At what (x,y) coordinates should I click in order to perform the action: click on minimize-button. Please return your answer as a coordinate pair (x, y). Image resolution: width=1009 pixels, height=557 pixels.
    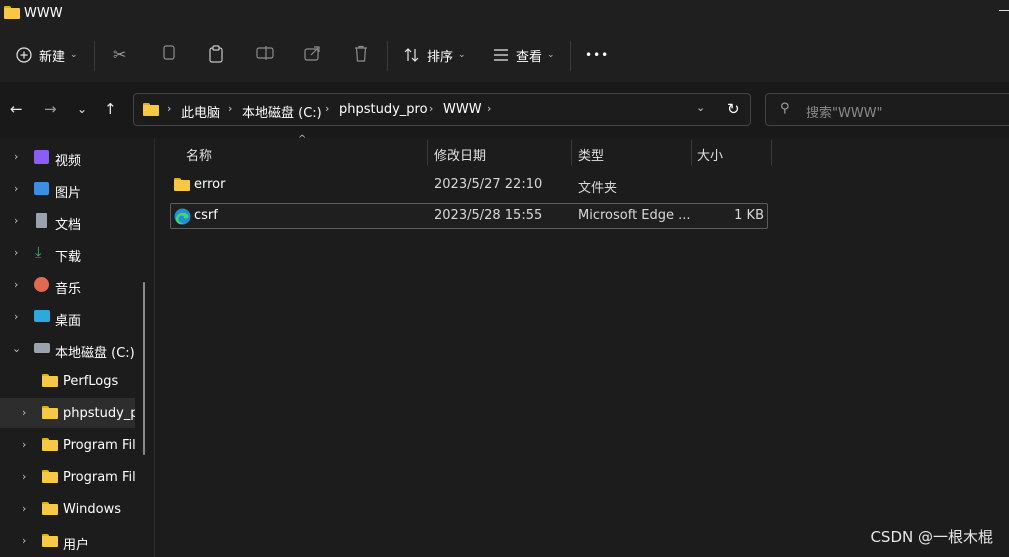
    Looking at the image, I should click on (1004, 10).